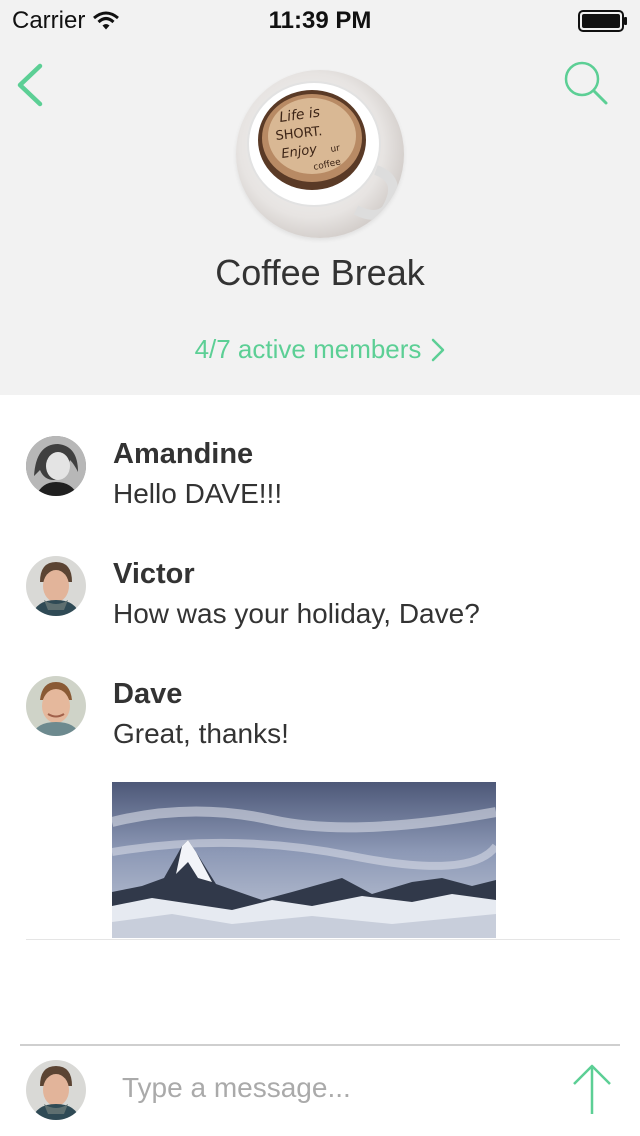  I want to click on chevron-right-icon, so click(438, 349).